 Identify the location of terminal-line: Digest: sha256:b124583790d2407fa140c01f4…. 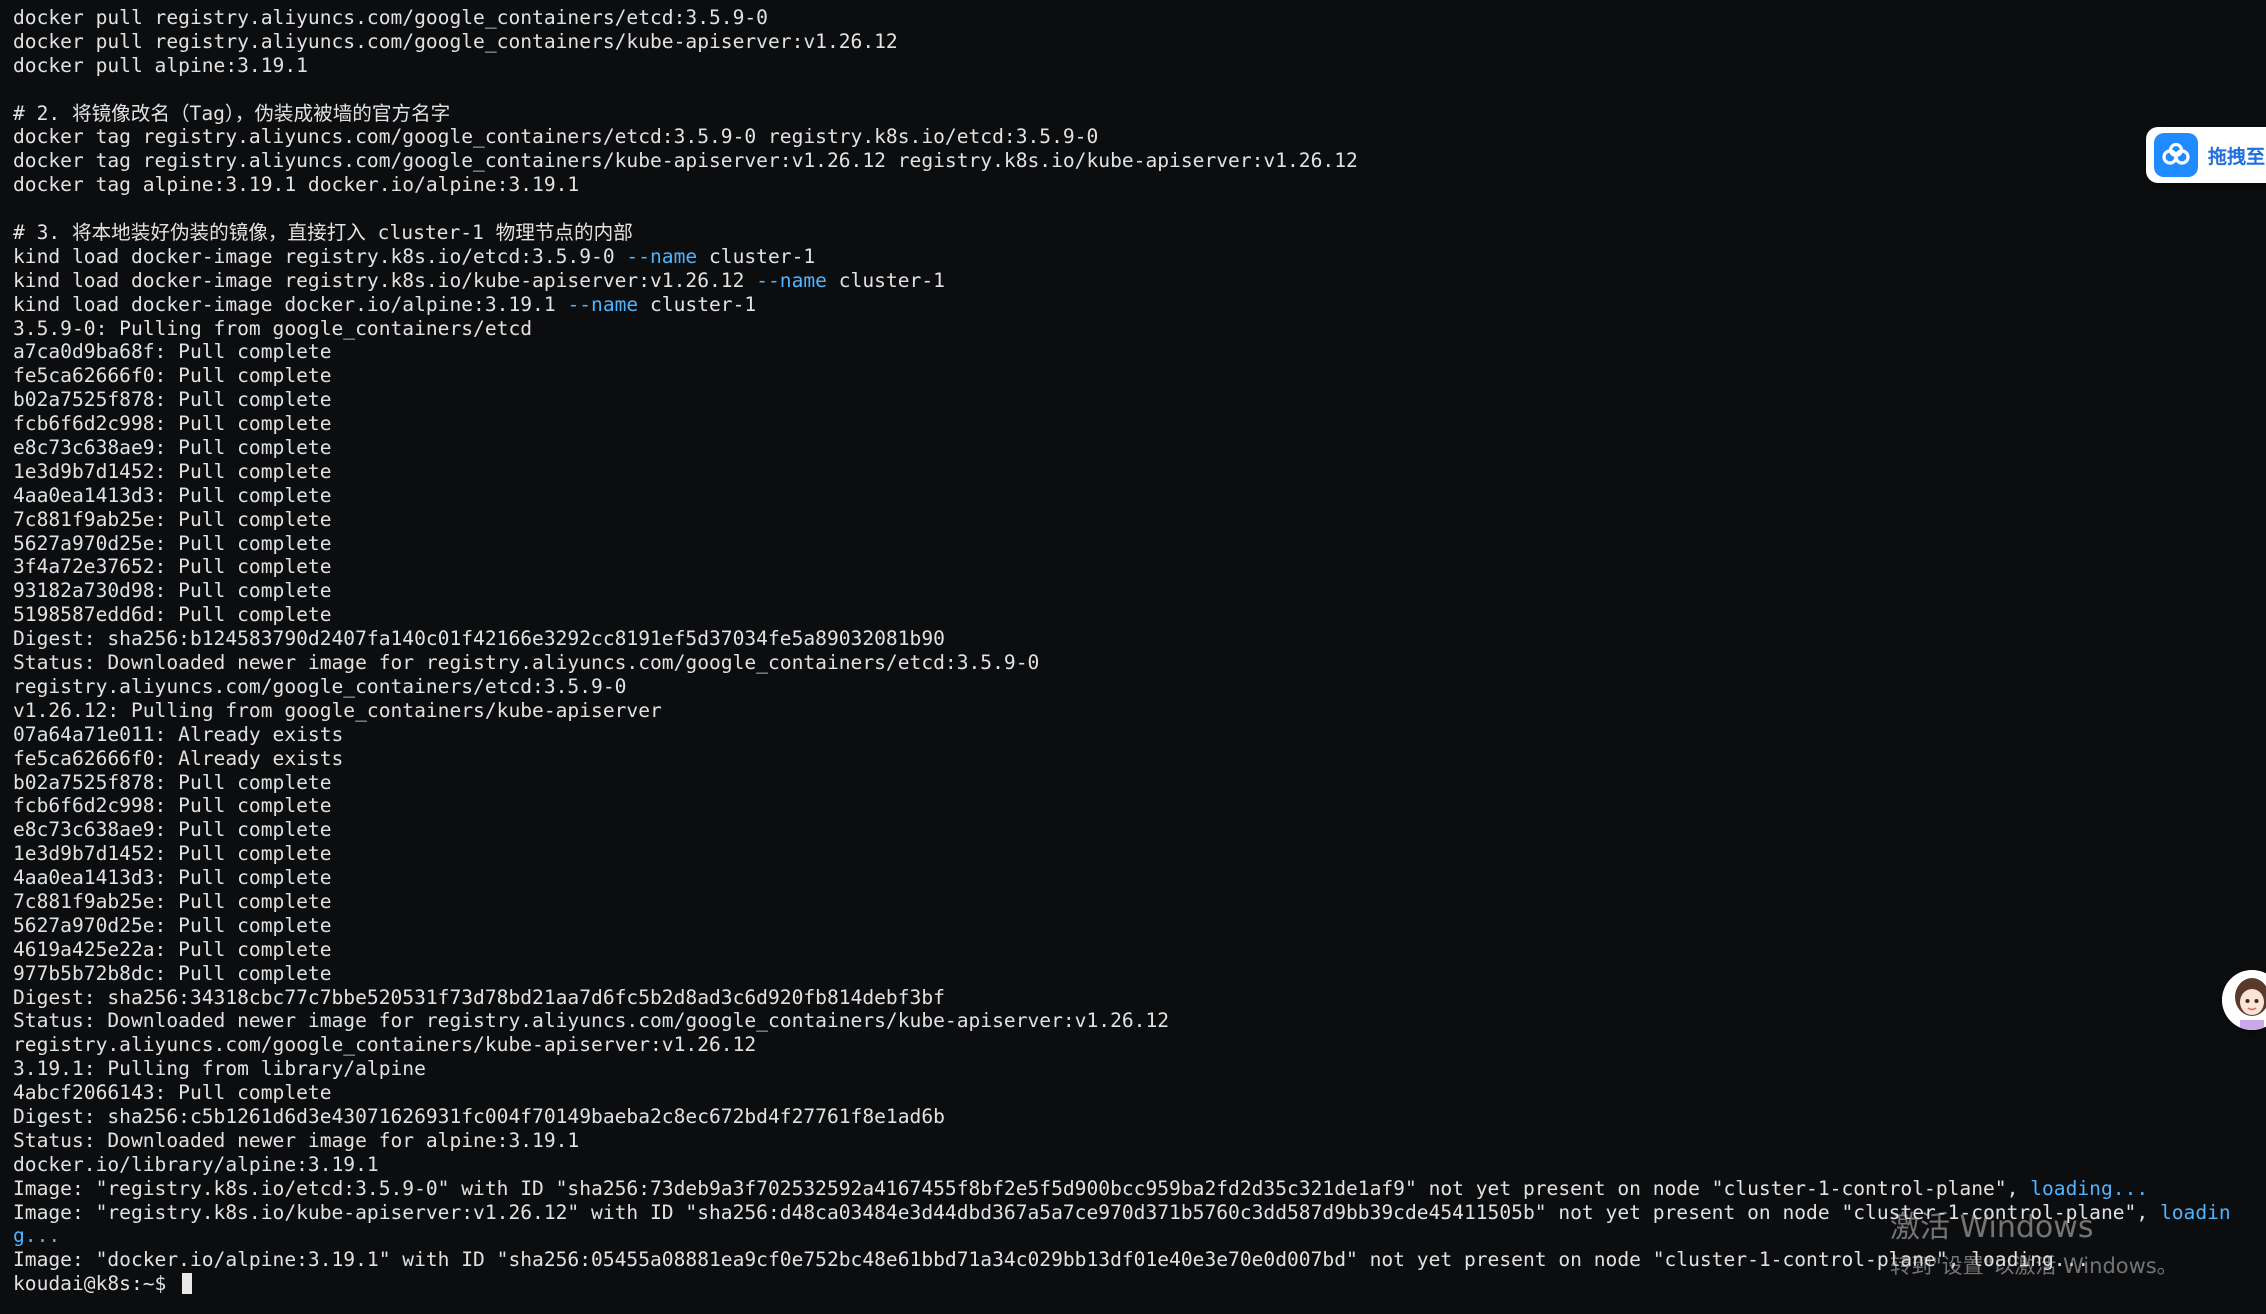
(1139, 639).